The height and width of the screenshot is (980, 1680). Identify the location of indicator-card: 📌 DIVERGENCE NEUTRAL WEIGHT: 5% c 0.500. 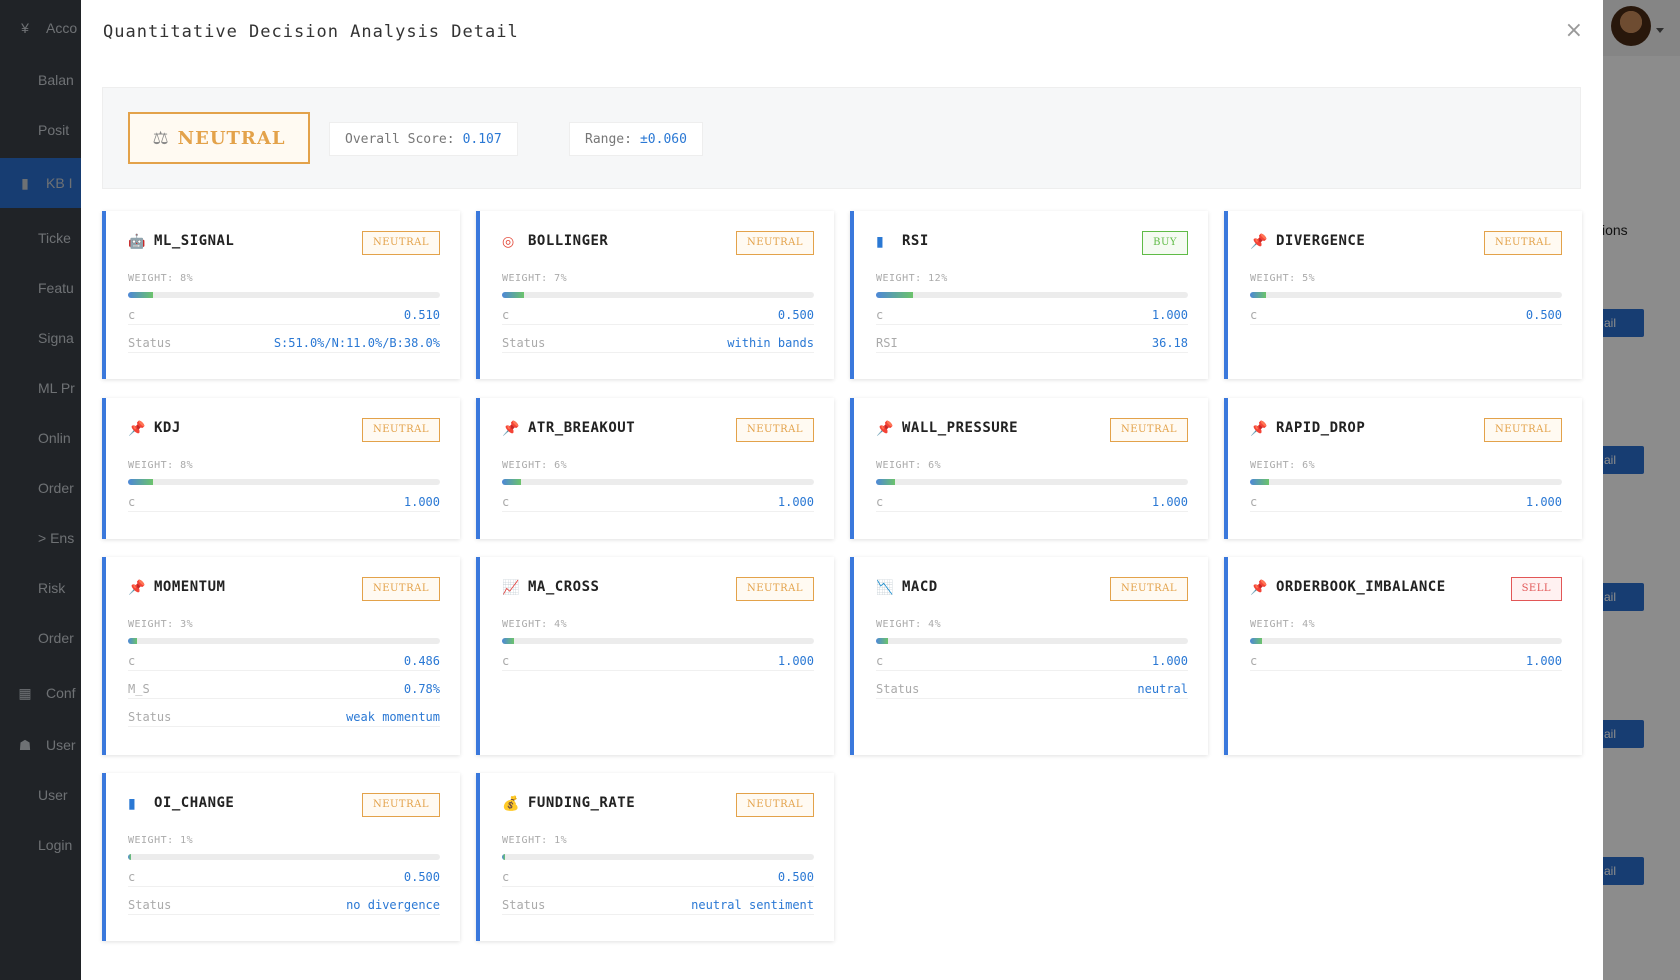
(1403, 295).